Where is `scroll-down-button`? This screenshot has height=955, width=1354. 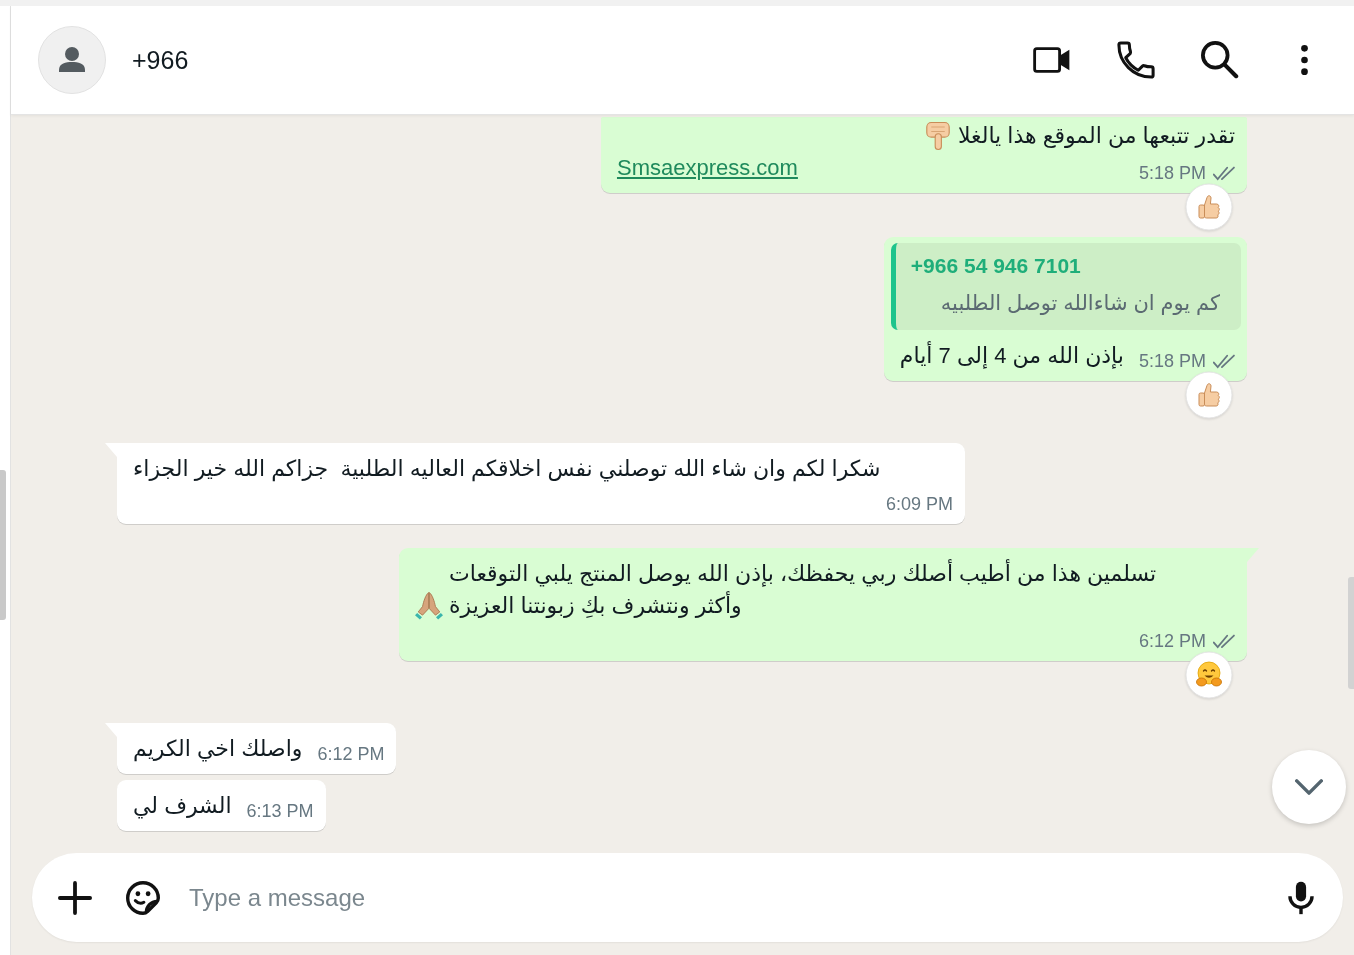 scroll-down-button is located at coordinates (1309, 787).